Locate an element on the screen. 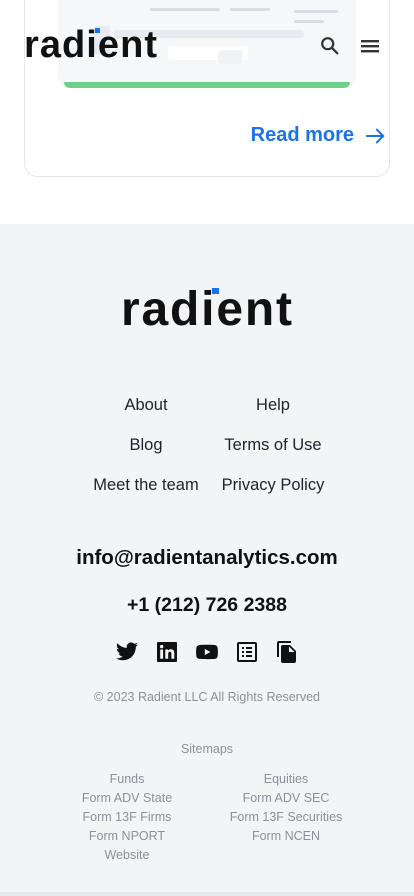  sitemap-link-form-13f-securities: Form 13F Securities is located at coordinates (286, 817).